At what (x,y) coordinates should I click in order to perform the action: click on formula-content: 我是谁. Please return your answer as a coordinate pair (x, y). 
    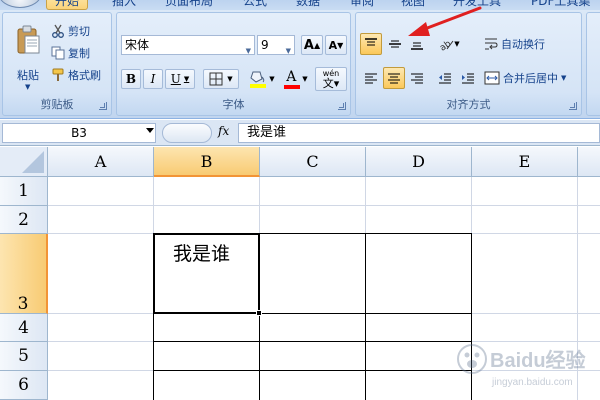
    Looking at the image, I should click on (267, 132).